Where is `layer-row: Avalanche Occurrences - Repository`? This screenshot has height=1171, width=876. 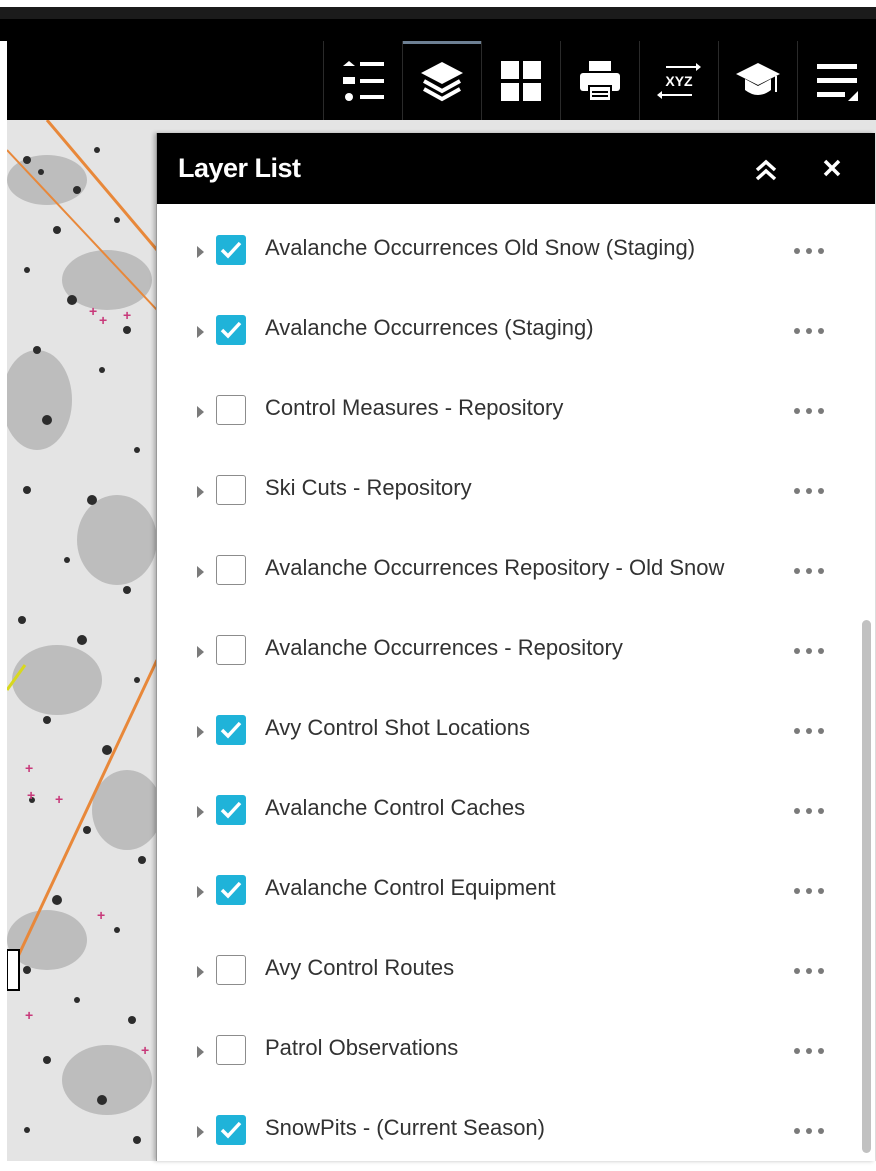
layer-row: Avalanche Occurrences - Repository is located at coordinates (508, 651).